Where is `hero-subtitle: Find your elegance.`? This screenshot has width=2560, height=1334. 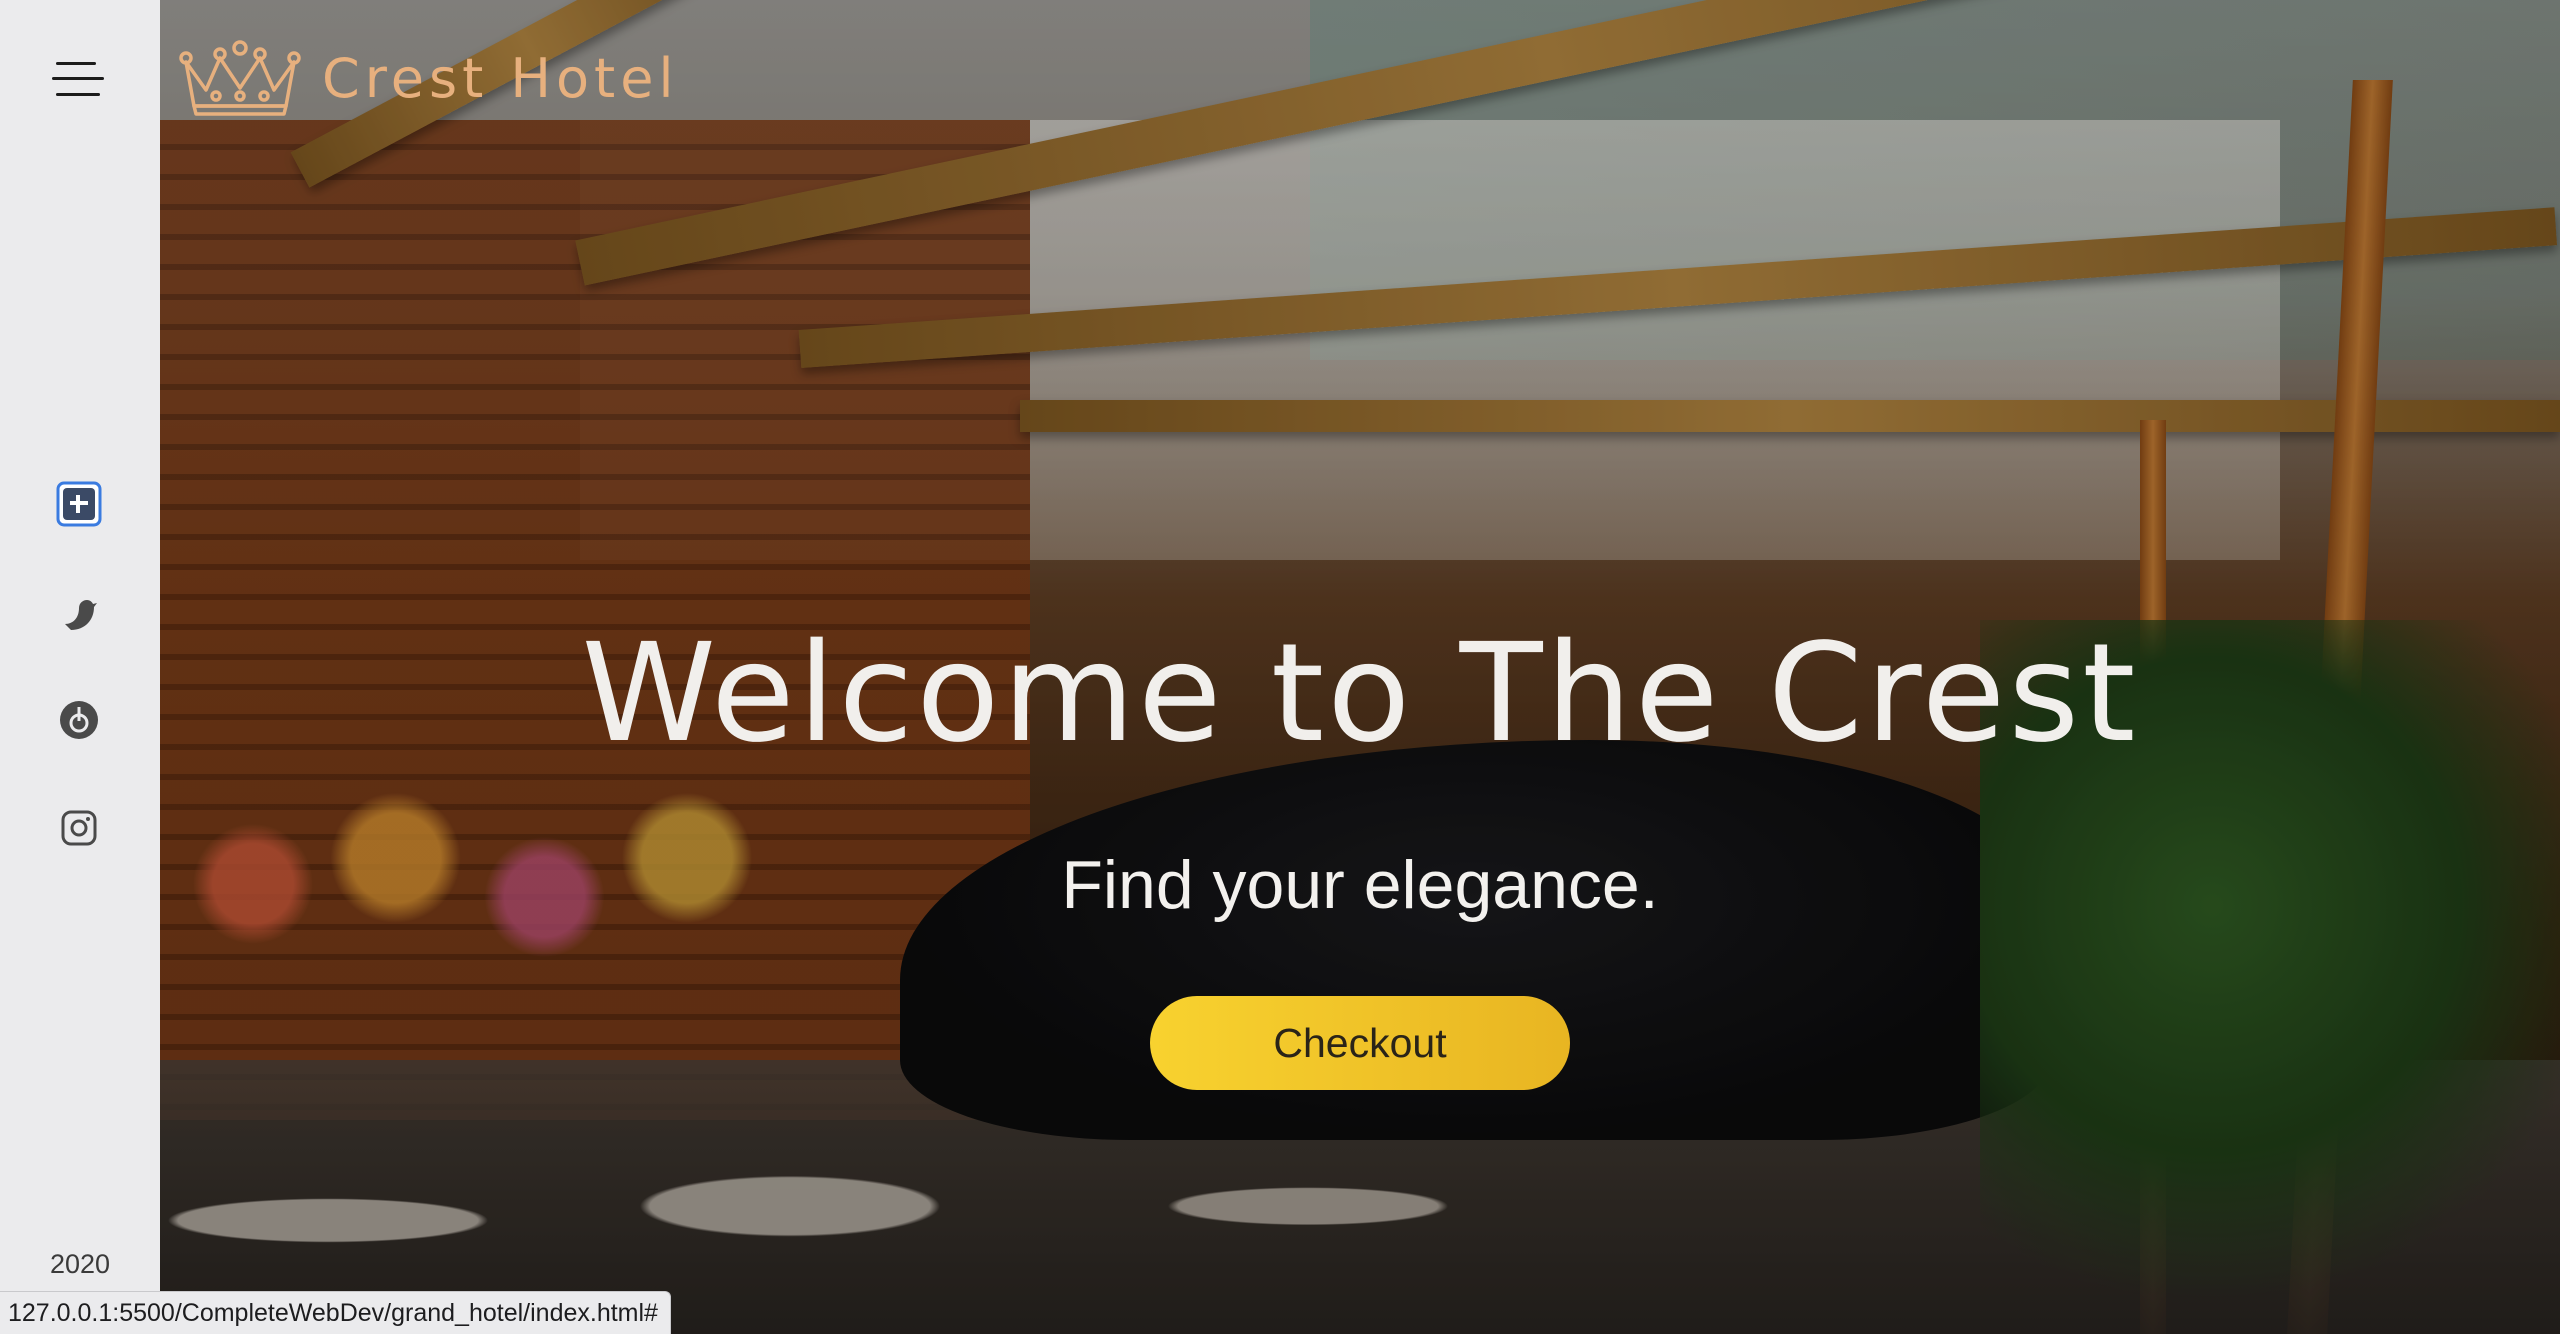
hero-subtitle: Find your elegance. is located at coordinates (1360, 885).